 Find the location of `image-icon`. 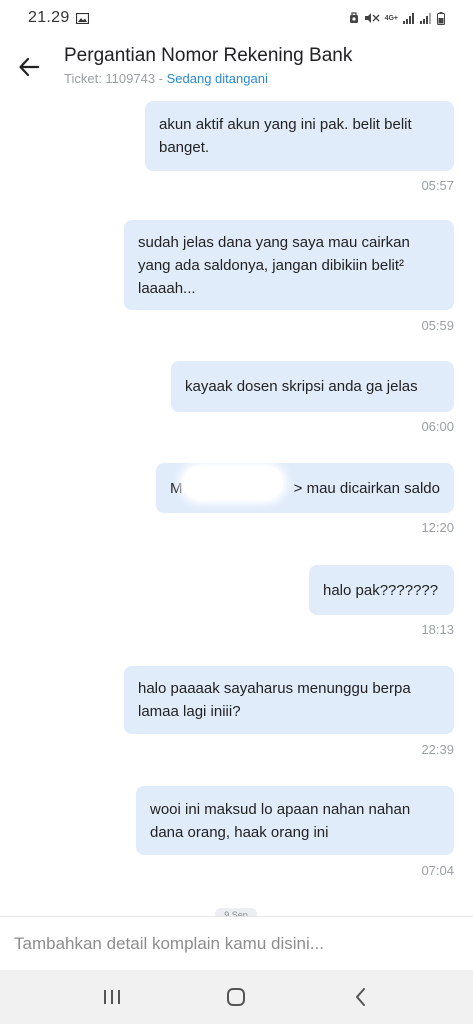

image-icon is located at coordinates (82, 18).